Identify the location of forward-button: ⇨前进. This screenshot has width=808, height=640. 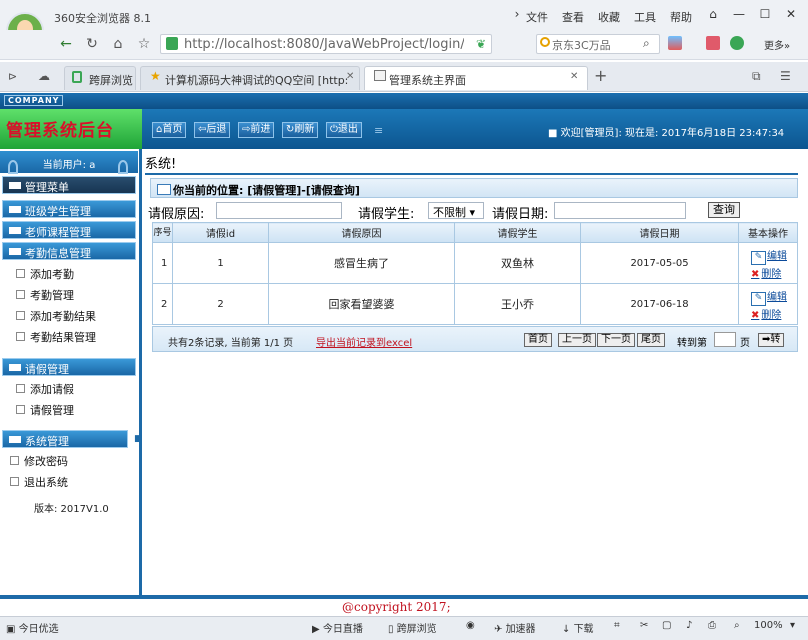
(256, 130).